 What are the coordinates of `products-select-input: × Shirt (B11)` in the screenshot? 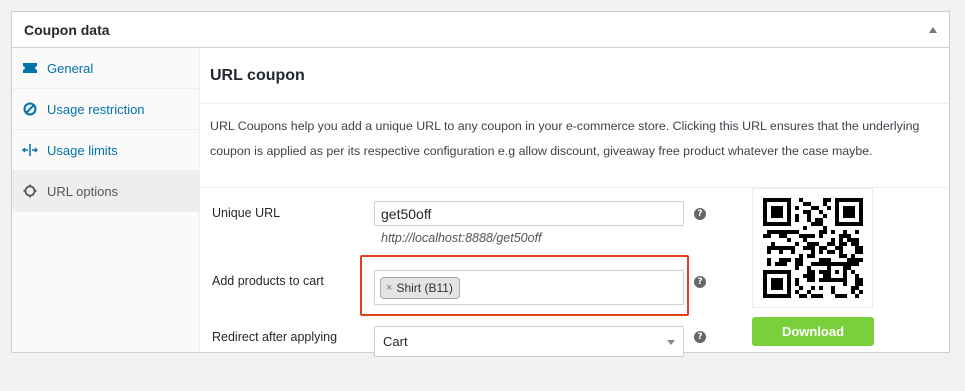 It's located at (529, 287).